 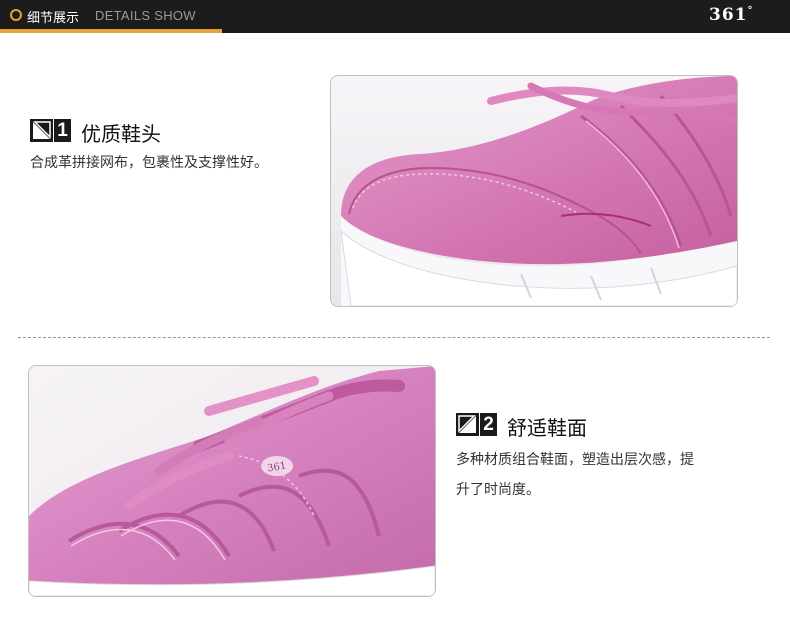 I want to click on section-divider, so click(x=394, y=337).